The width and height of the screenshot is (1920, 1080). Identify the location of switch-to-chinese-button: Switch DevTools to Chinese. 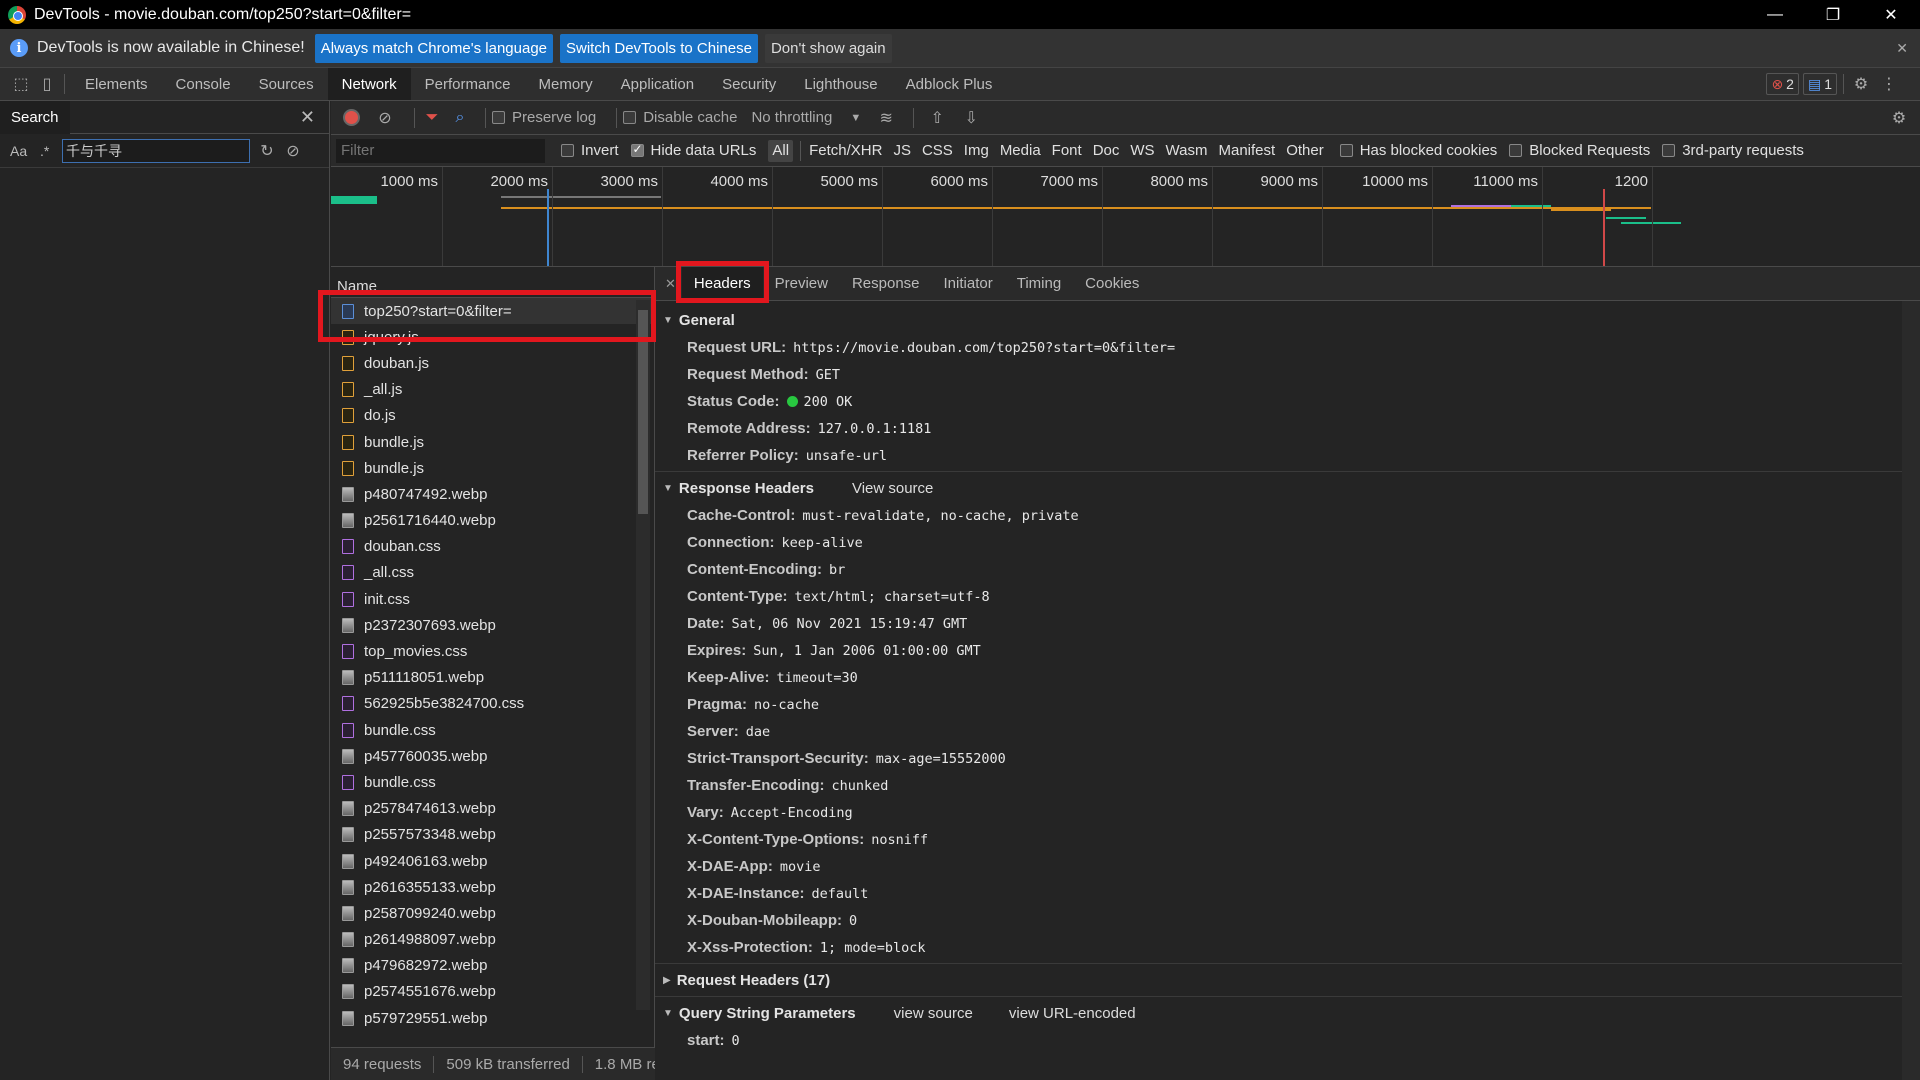
(659, 48).